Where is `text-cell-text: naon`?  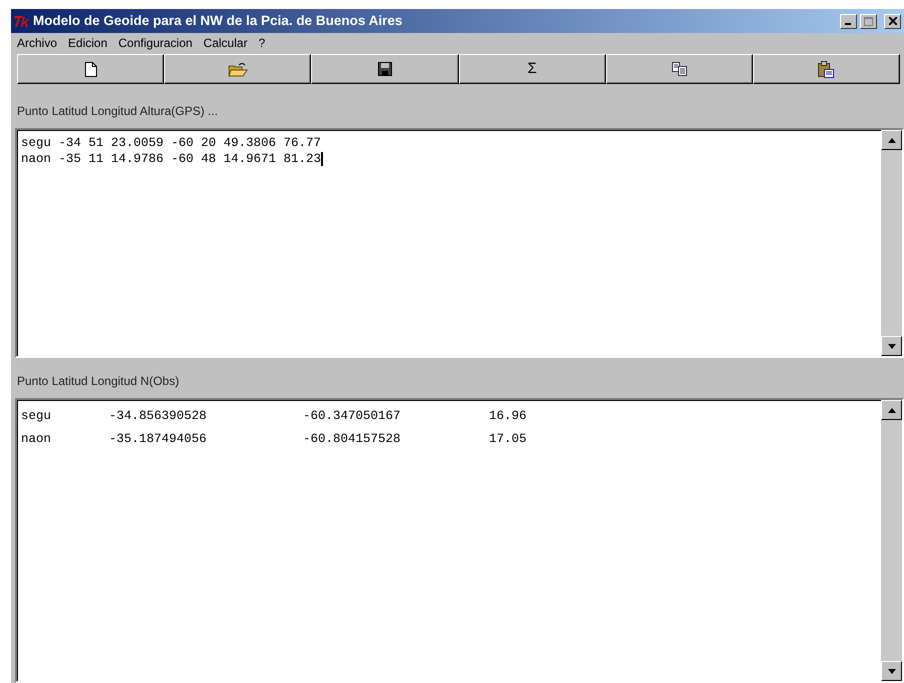 text-cell-text: naon is located at coordinates (36, 439).